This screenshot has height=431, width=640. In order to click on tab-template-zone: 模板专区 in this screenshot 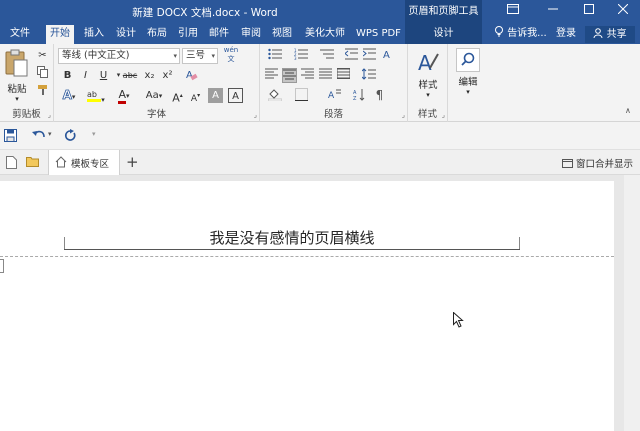, I will do `click(84, 162)`.